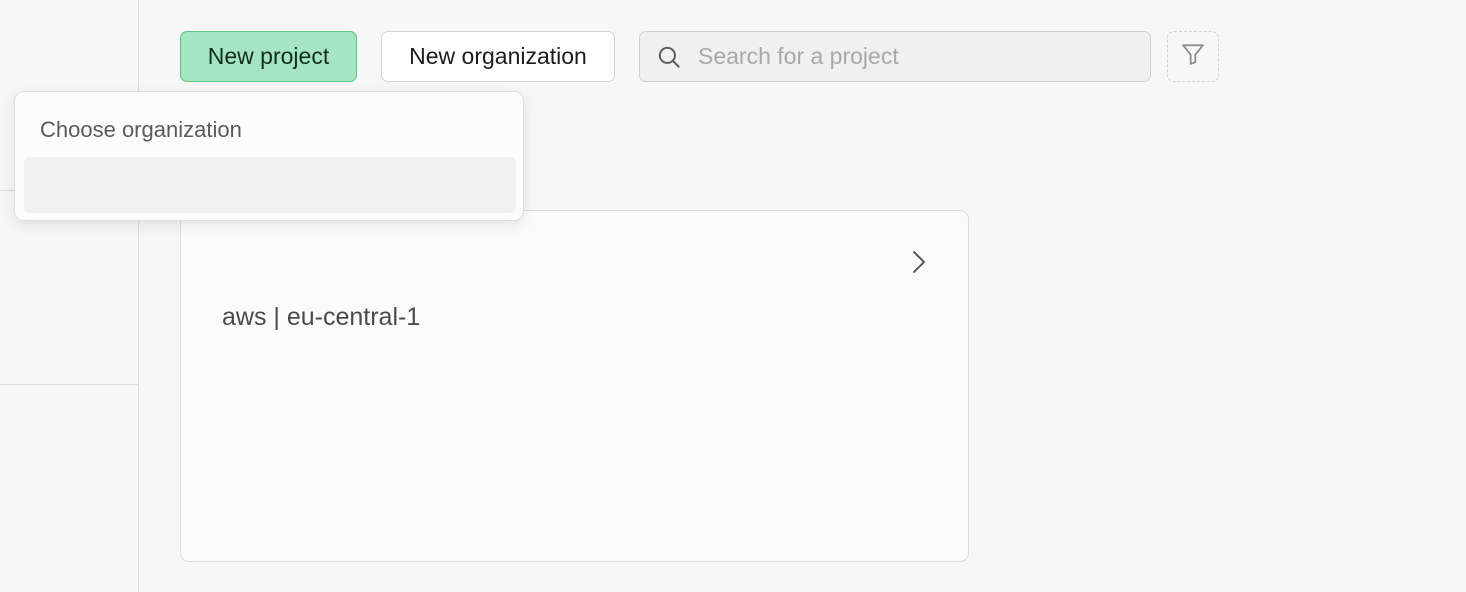 This screenshot has height=592, width=1466. I want to click on sidebar-divider, so click(69, 384).